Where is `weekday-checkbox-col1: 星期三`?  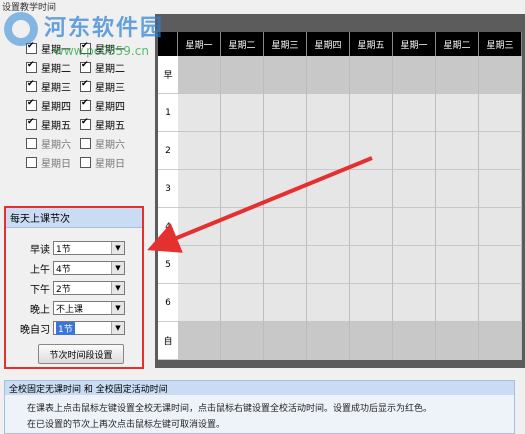 weekday-checkbox-col1: 星期三 is located at coordinates (53, 86).